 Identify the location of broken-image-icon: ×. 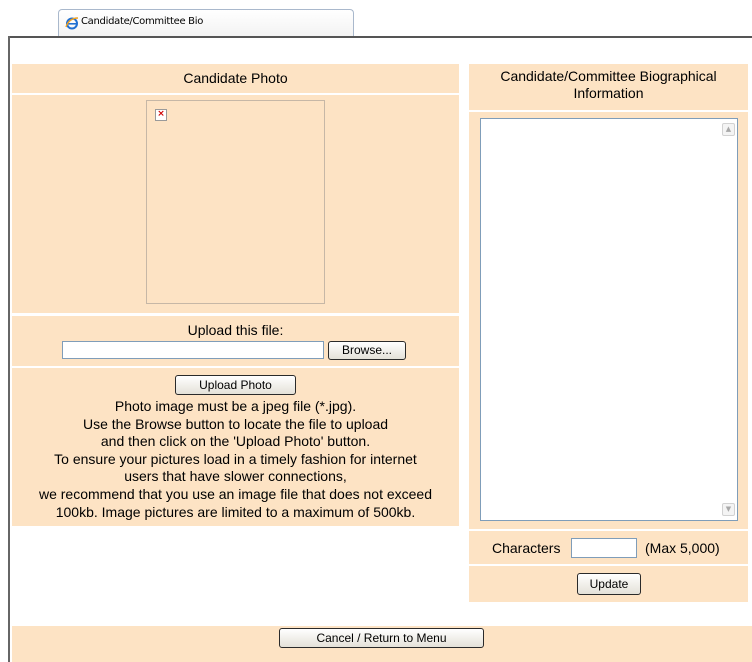
(161, 115).